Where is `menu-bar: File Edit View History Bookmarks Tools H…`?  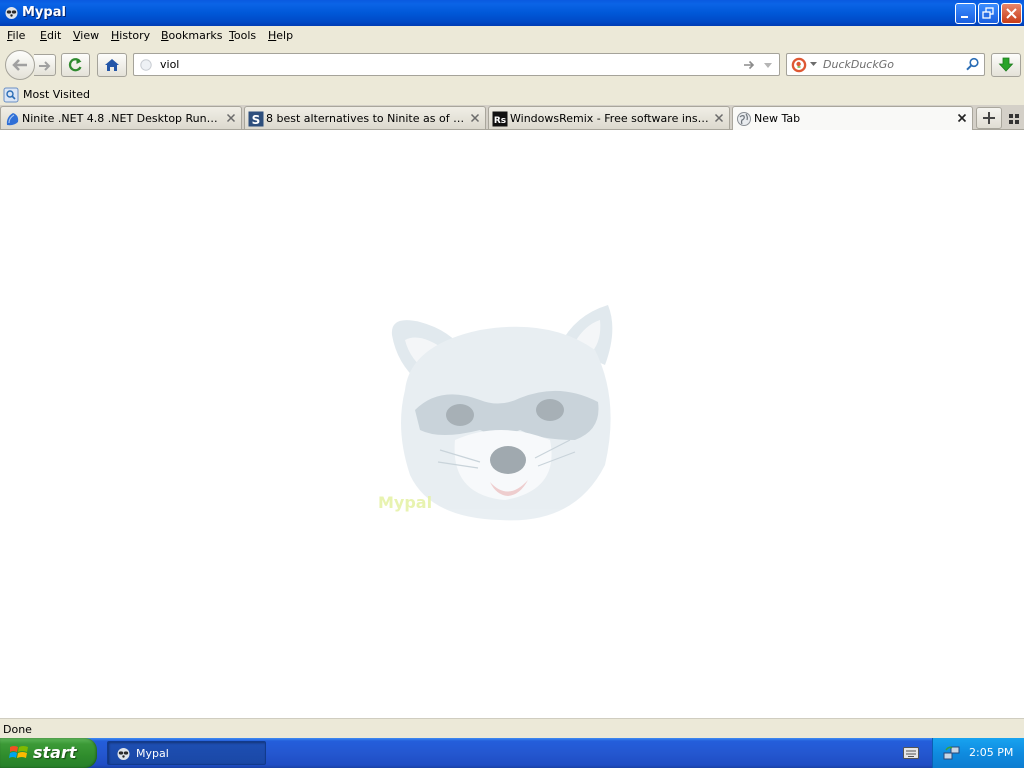 menu-bar: File Edit View History Bookmarks Tools H… is located at coordinates (512, 36).